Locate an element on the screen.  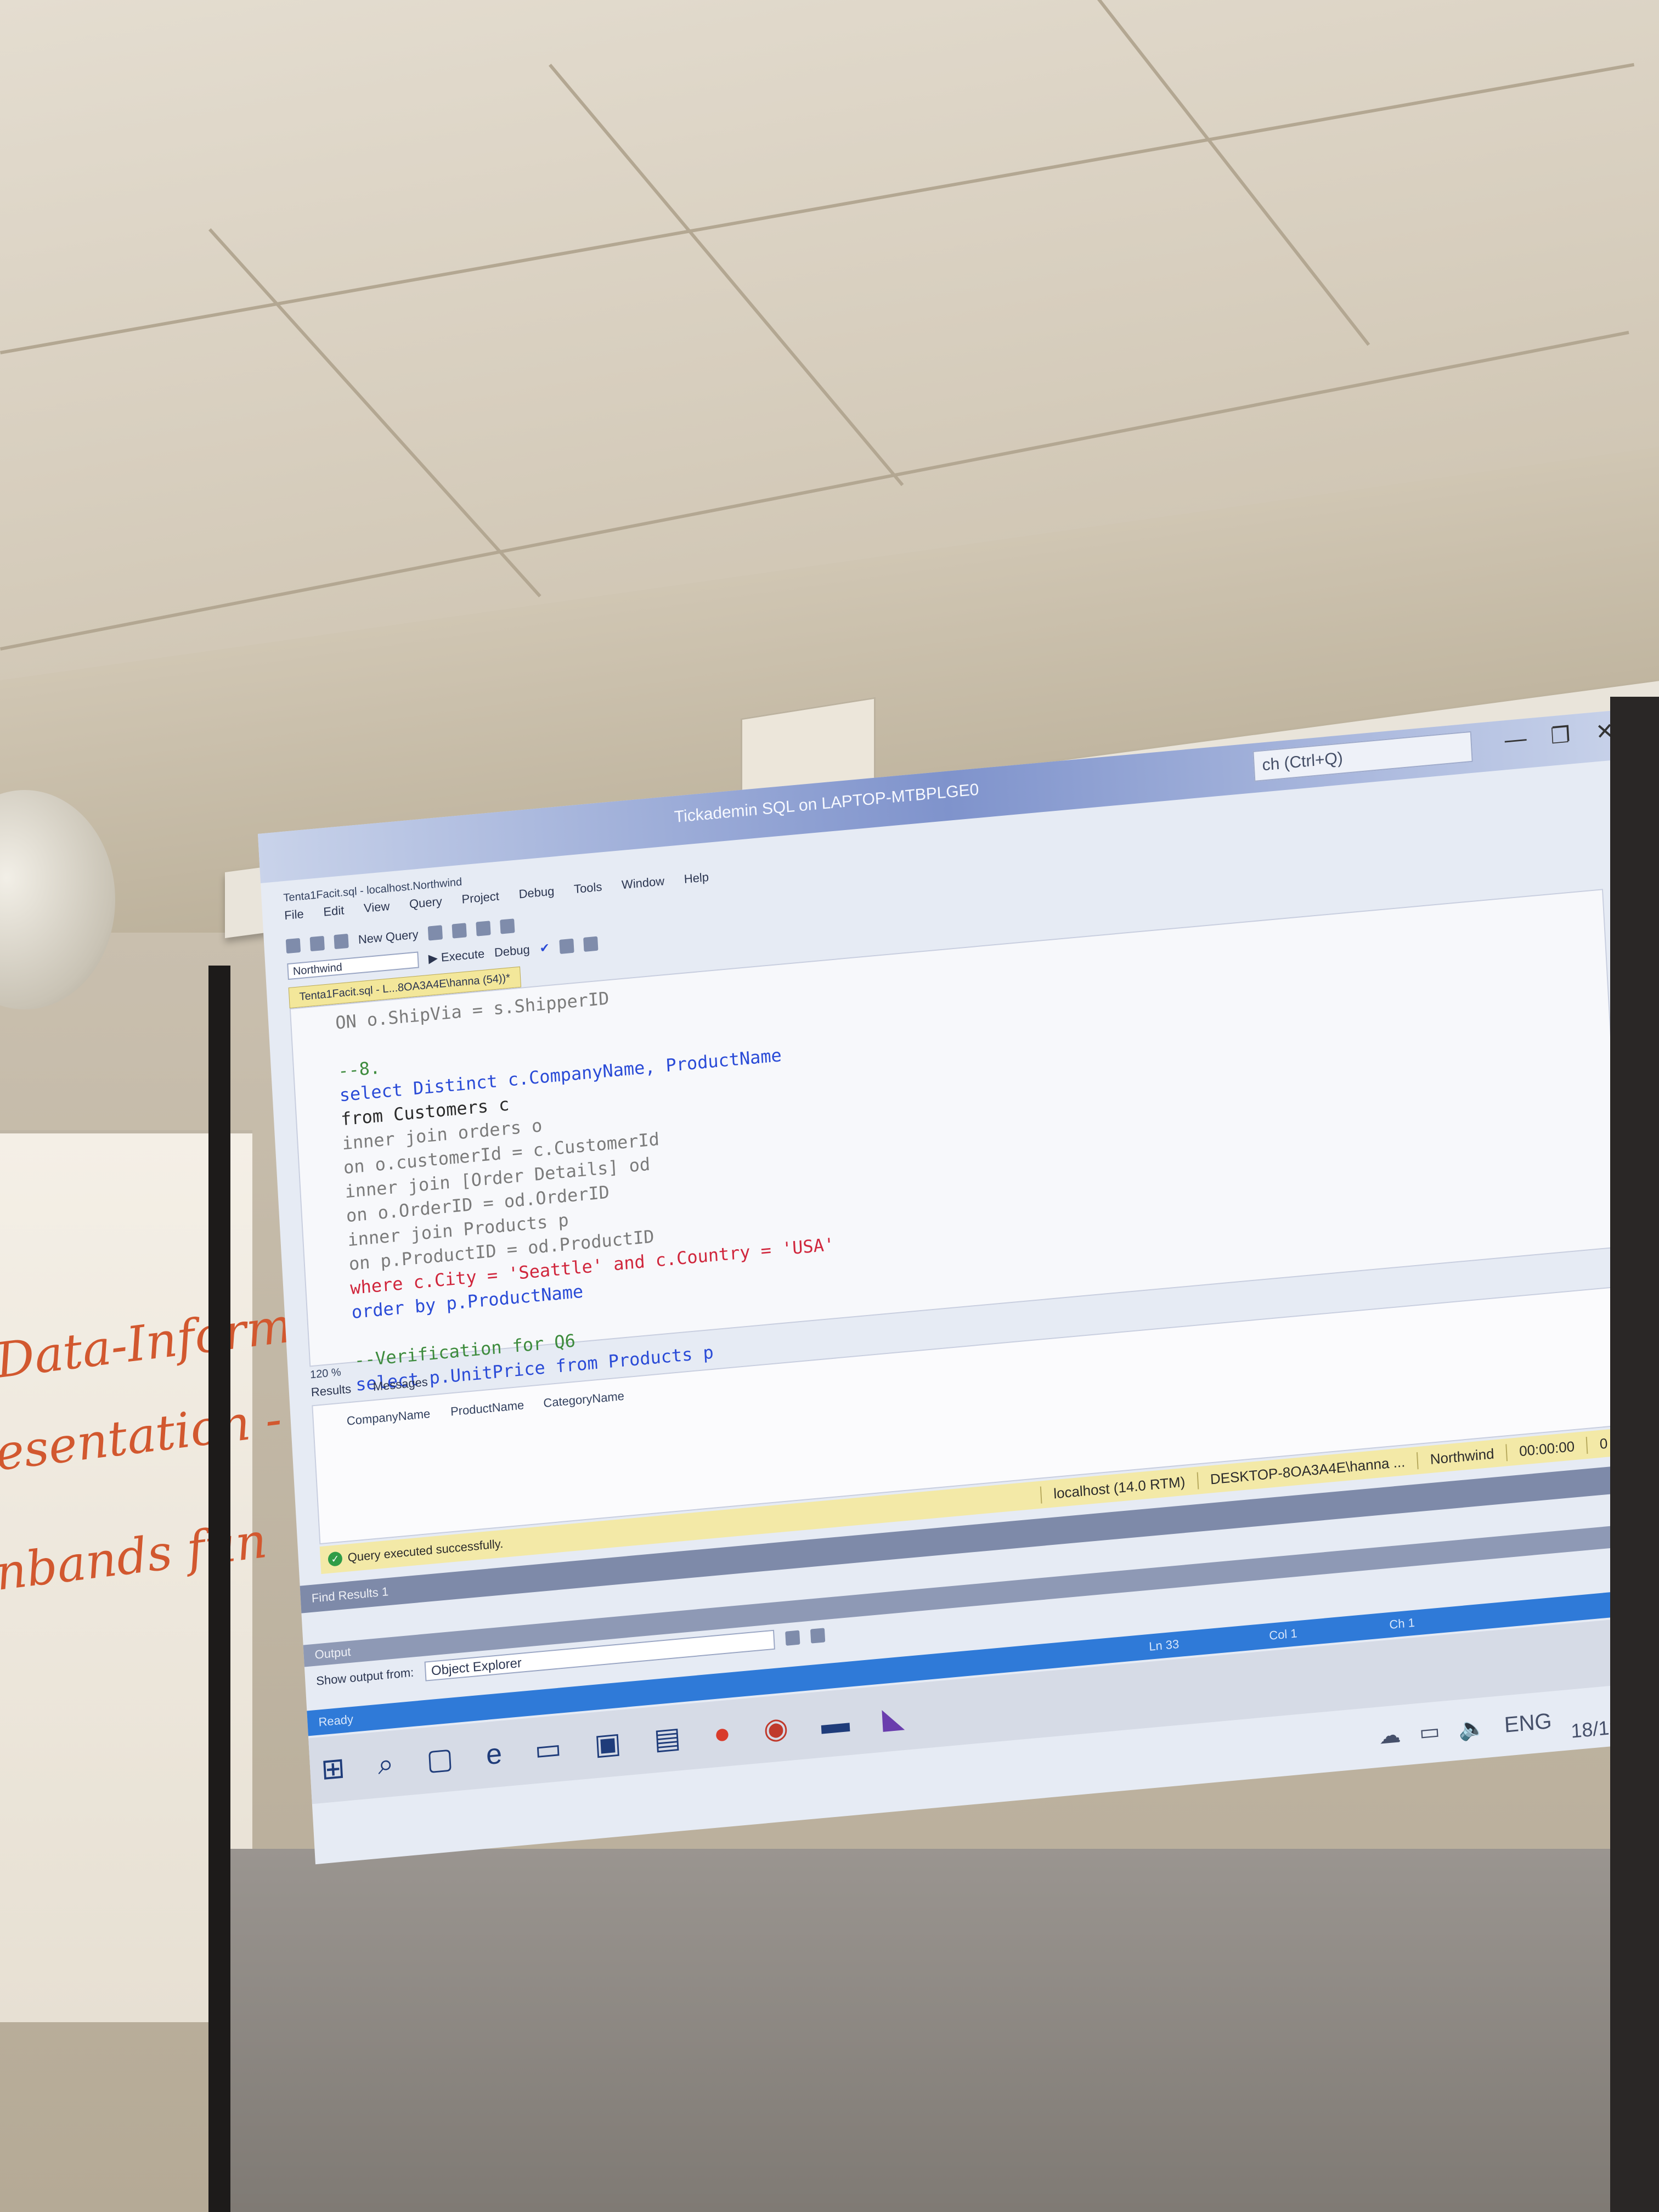
back-icon is located at coordinates (293, 946).